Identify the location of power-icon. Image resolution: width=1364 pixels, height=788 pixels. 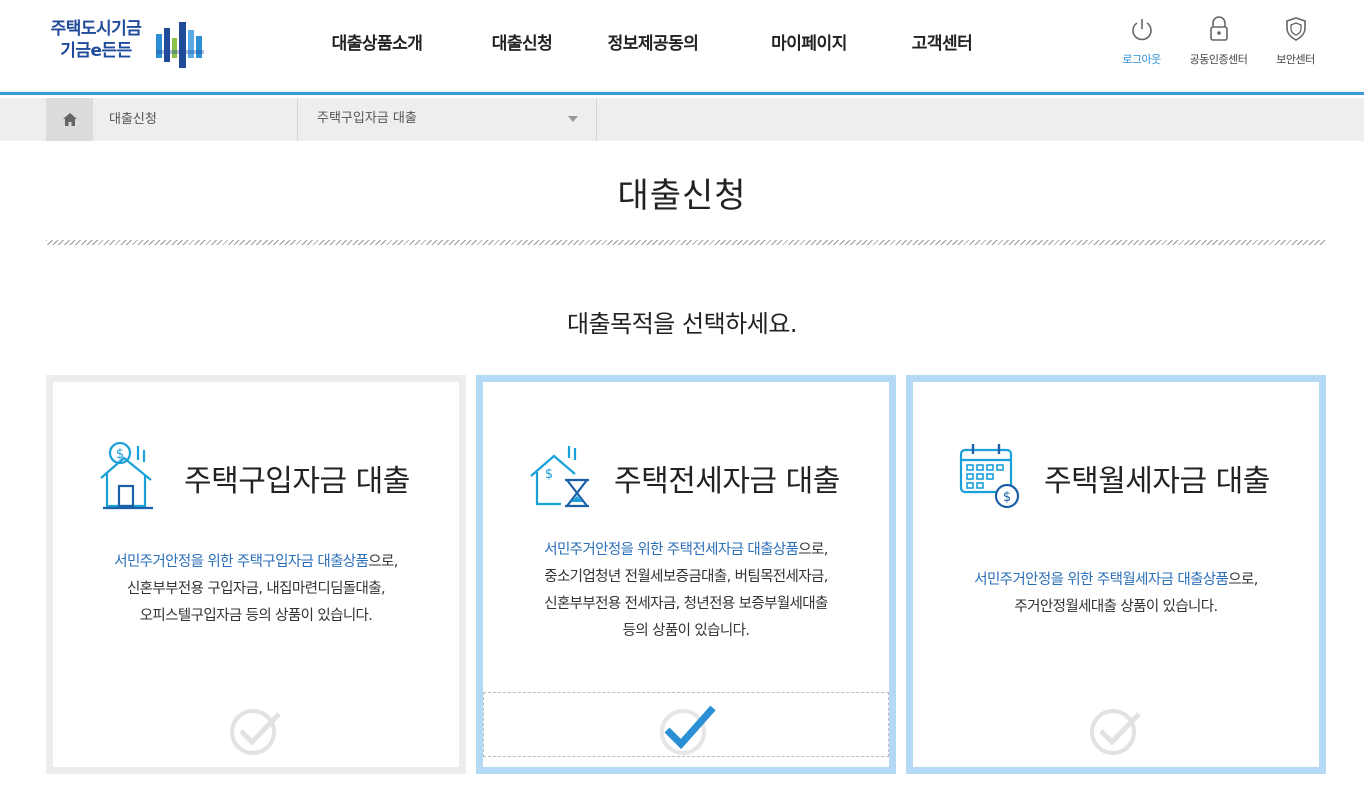
(1141, 30).